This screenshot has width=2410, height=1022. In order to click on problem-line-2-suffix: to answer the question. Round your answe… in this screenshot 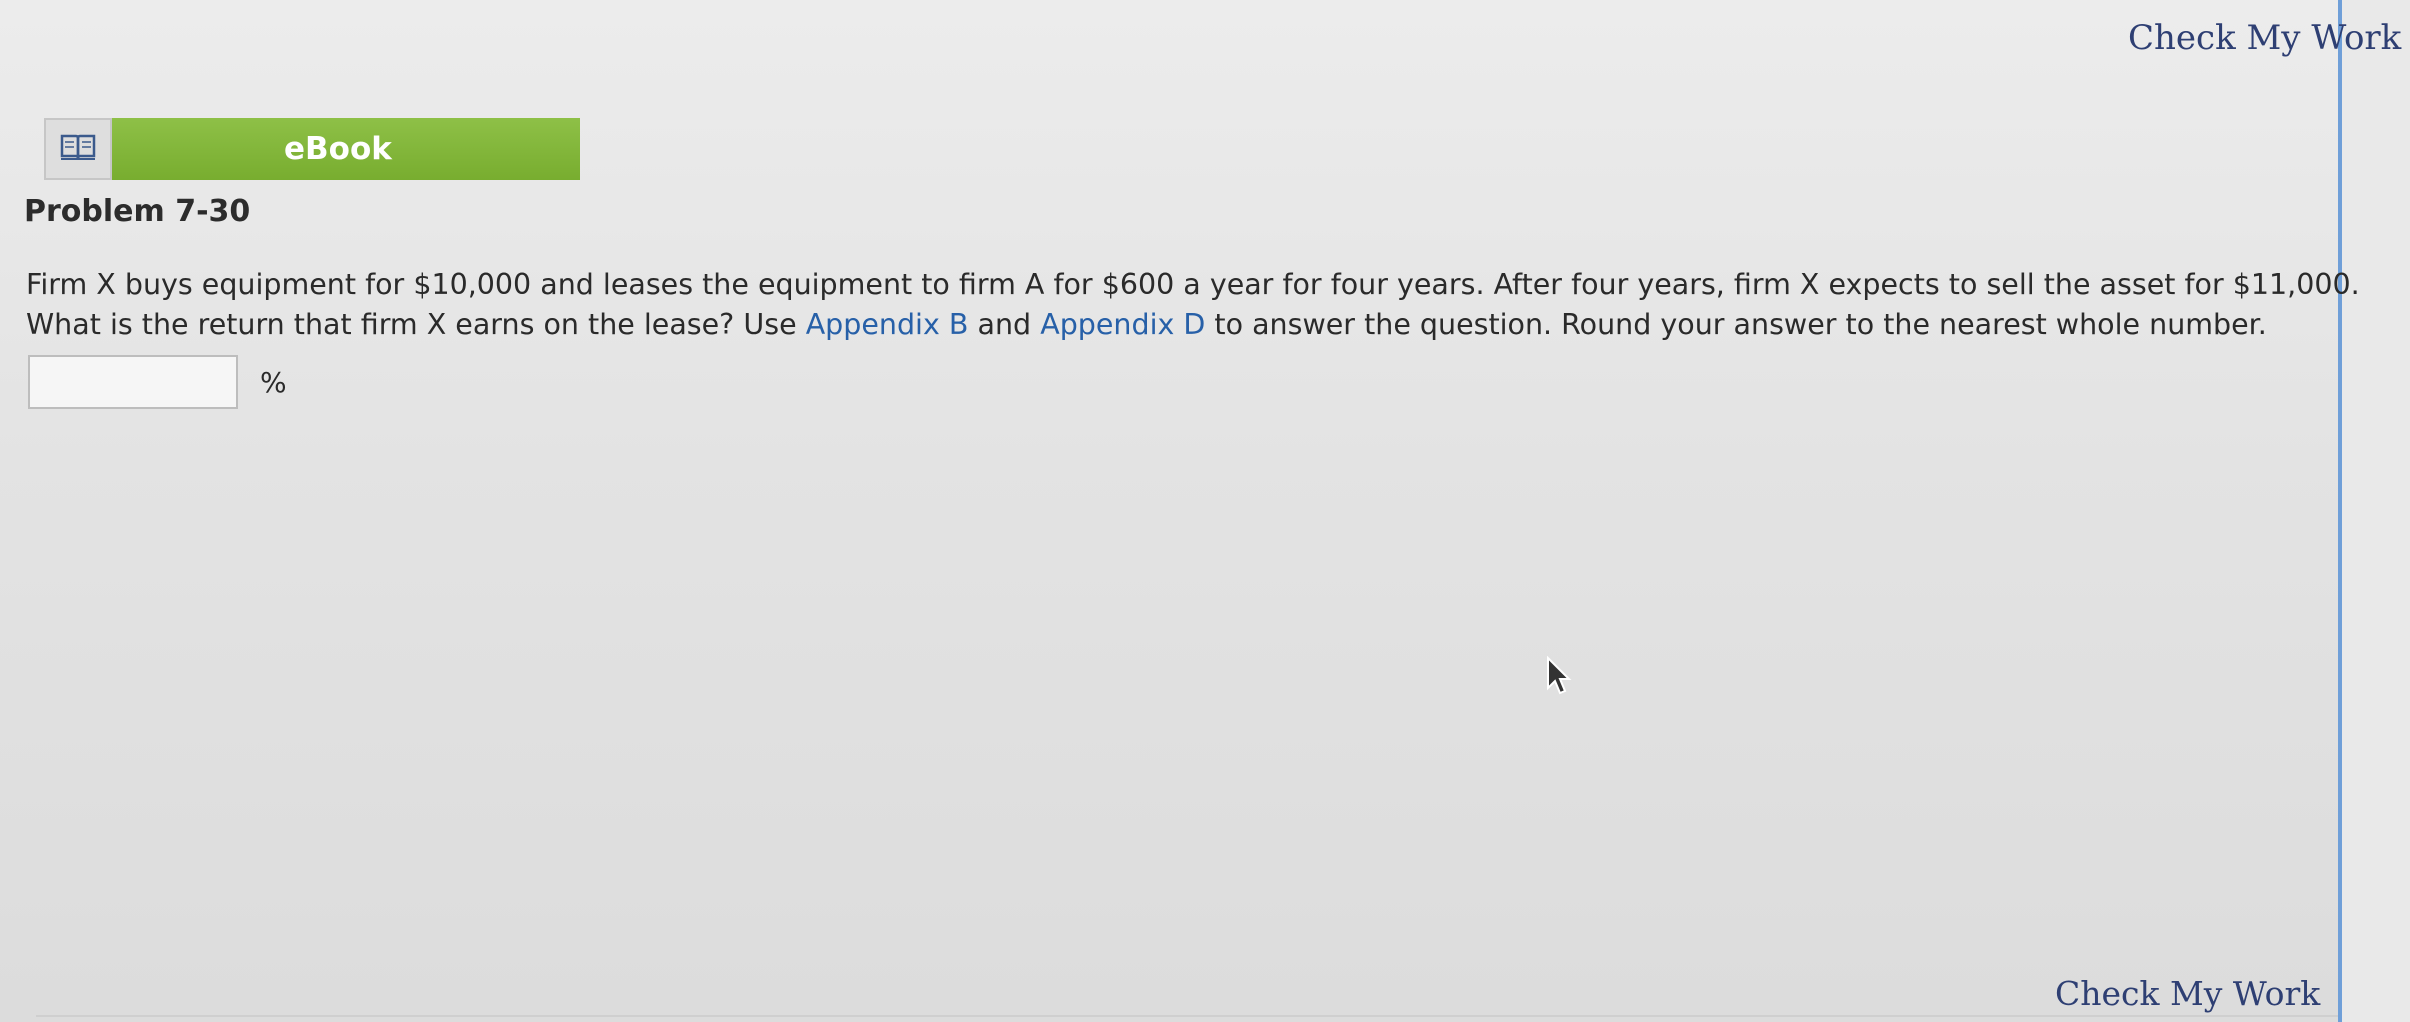, I will do `click(1736, 324)`.